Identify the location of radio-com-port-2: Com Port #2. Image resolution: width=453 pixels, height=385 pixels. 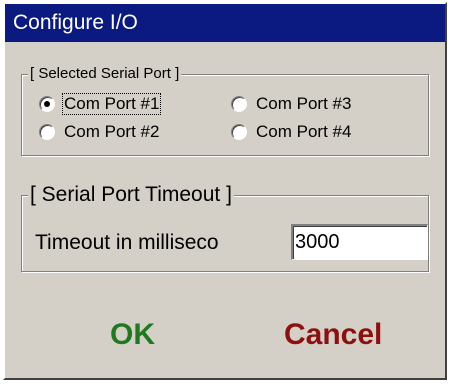
(99, 132).